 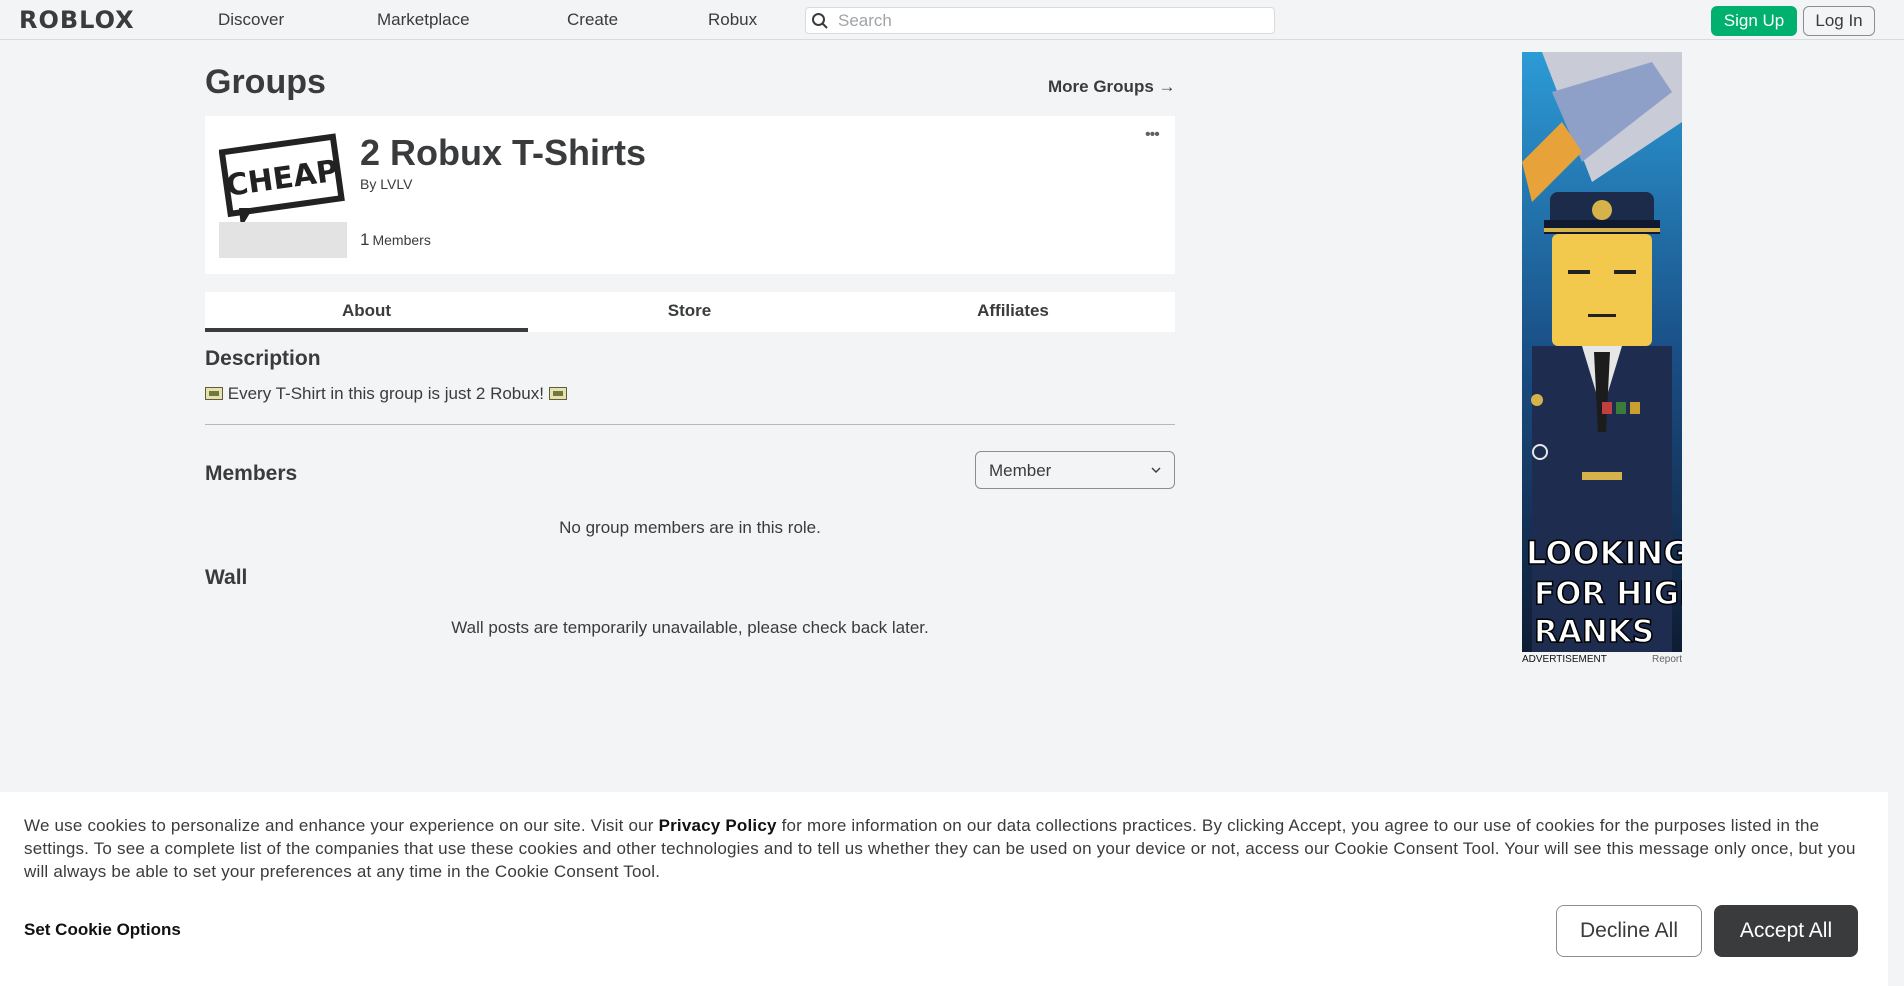 I want to click on decline-all-button: Decline All, so click(x=1629, y=931).